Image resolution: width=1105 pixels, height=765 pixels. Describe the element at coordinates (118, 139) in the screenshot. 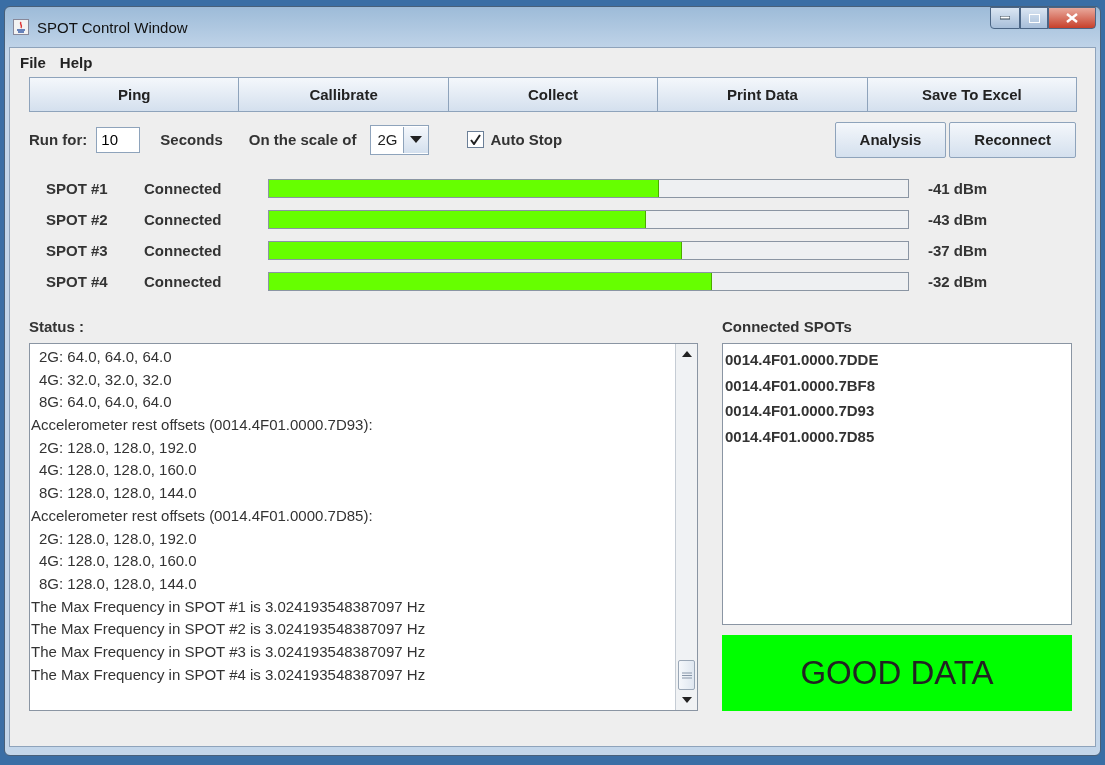

I see `duration-field: 10` at that location.